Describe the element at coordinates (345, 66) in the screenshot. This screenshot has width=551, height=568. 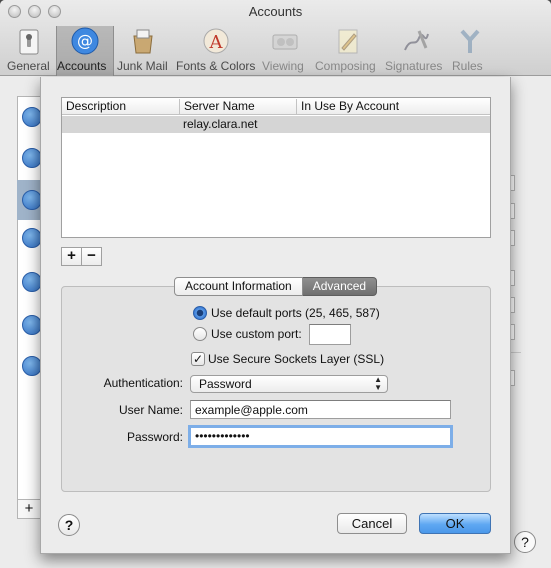
I see `toolbar-composing-label: Composing` at that location.